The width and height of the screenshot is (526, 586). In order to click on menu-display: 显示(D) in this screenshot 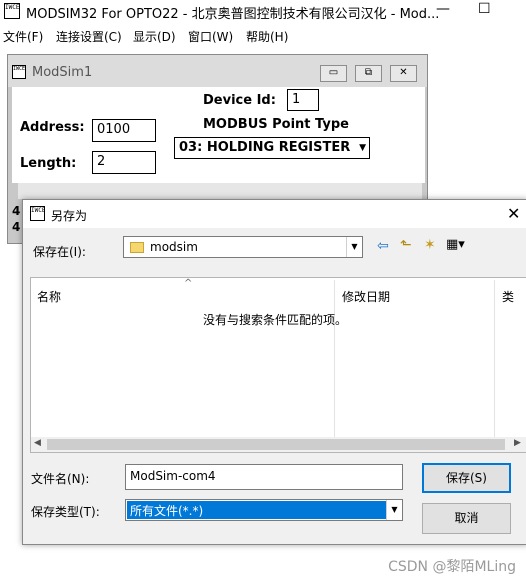, I will do `click(154, 36)`.